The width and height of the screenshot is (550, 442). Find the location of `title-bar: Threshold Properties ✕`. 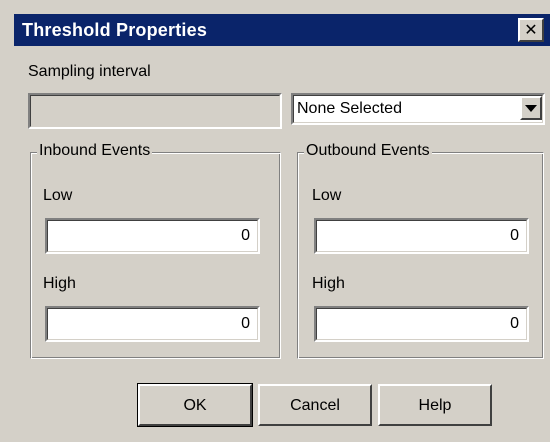

title-bar: Threshold Properties ✕ is located at coordinates (282, 30).